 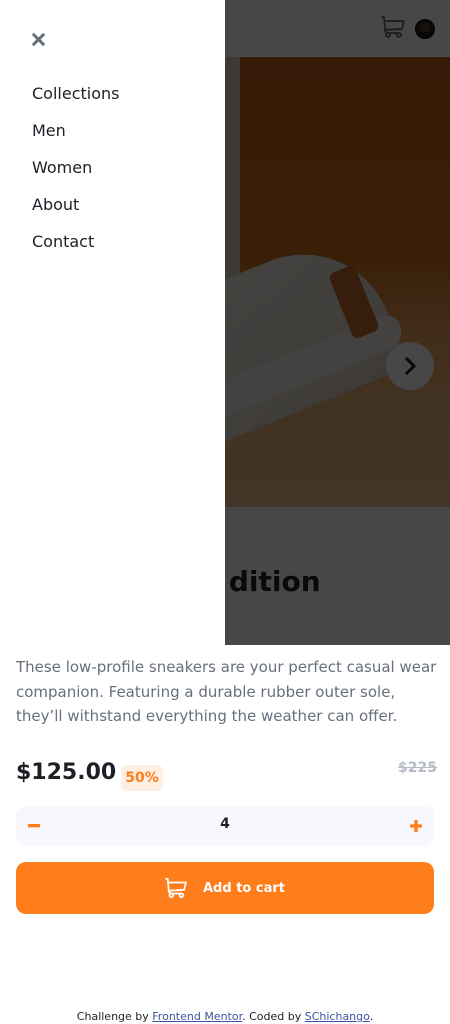 What do you see at coordinates (371, 1016) in the screenshot?
I see `attribution-suffix: .` at bounding box center [371, 1016].